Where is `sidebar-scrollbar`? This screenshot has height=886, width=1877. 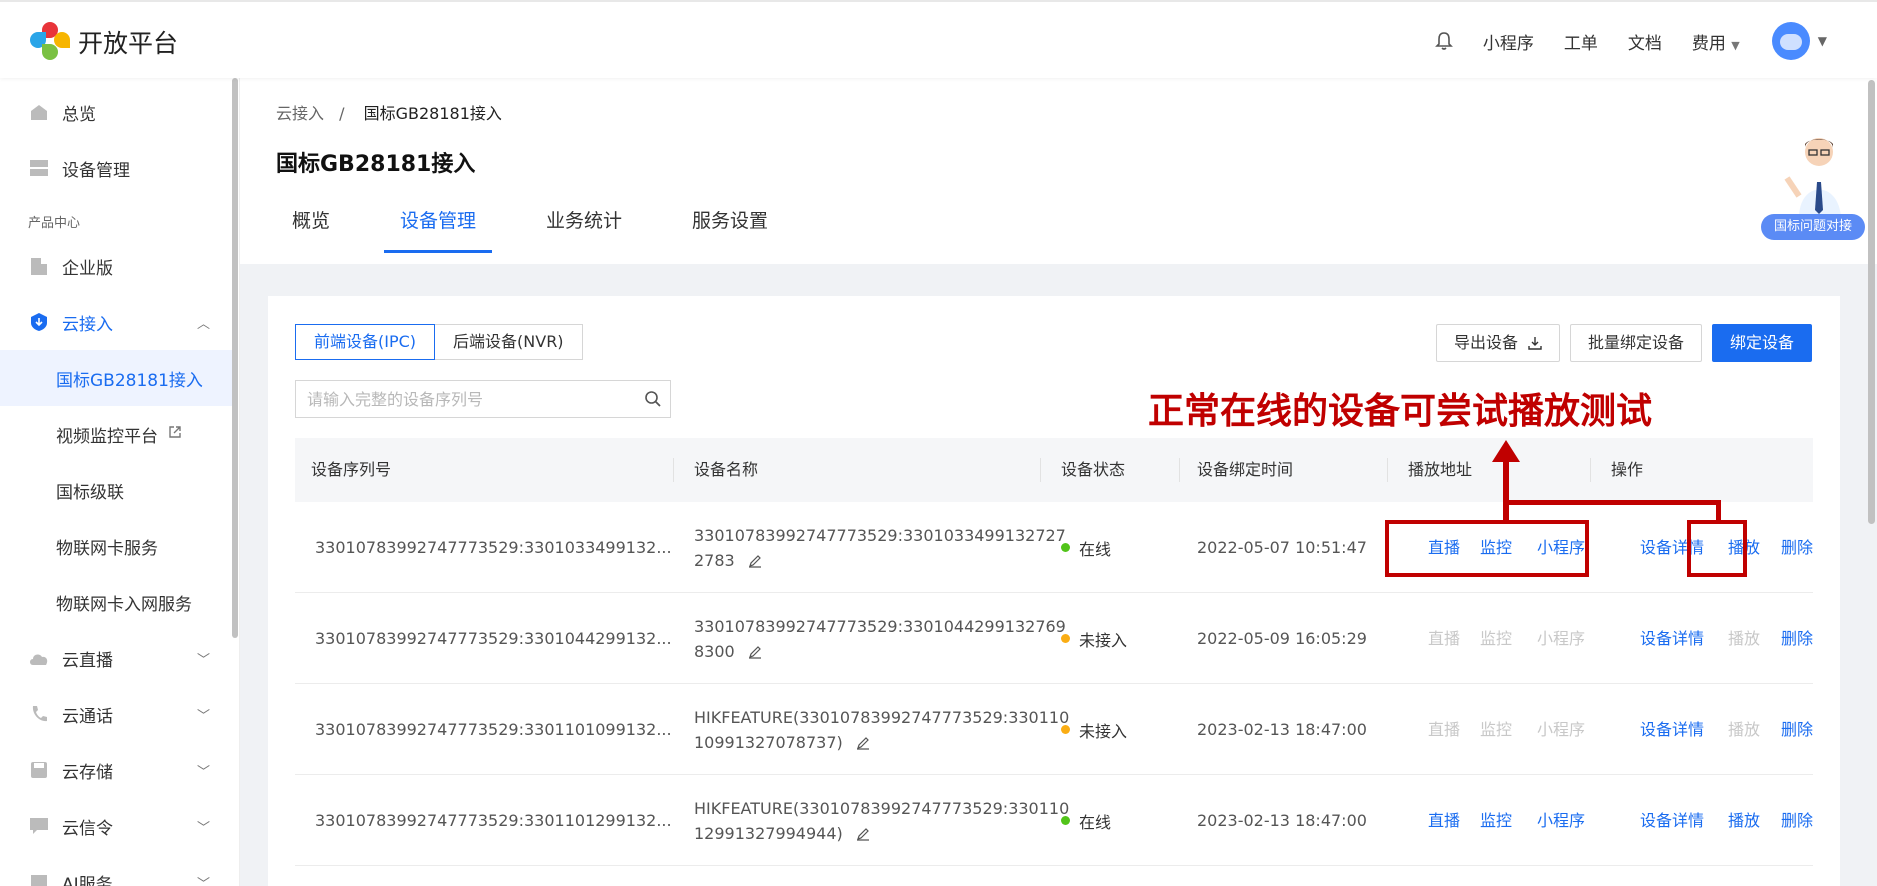
sidebar-scrollbar is located at coordinates (235, 358).